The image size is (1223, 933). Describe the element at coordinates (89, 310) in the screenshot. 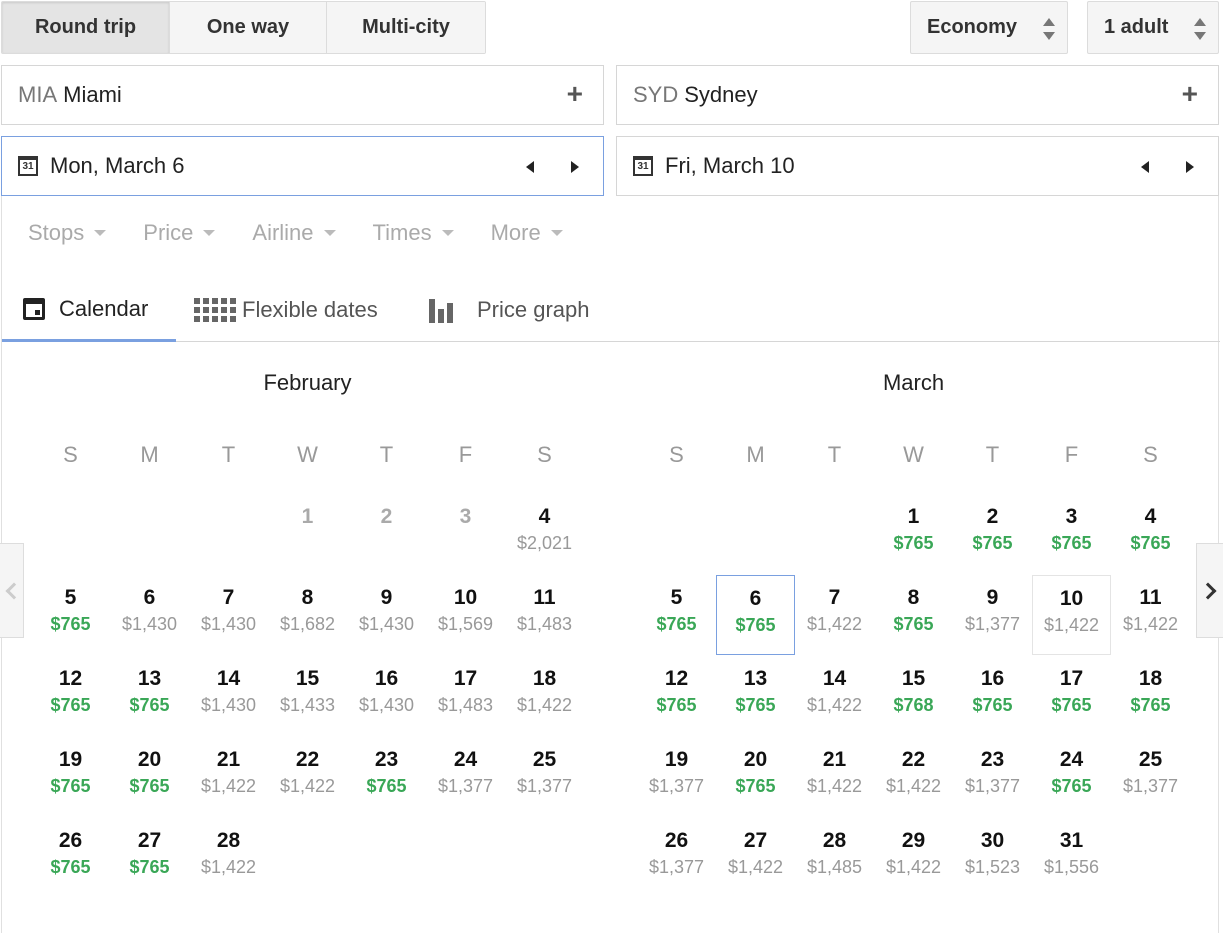

I see `tab-calendar: Calendar` at that location.